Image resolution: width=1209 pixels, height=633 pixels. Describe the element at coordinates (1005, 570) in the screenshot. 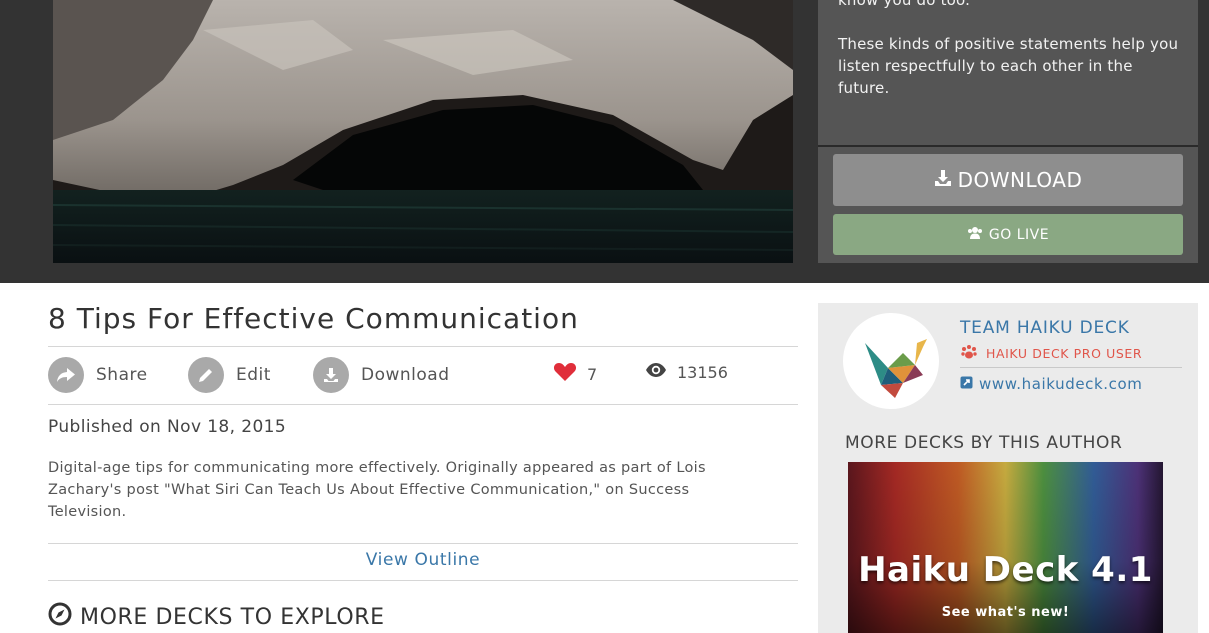

I see `thumbnail-title: Haiku Deck 4.1` at that location.